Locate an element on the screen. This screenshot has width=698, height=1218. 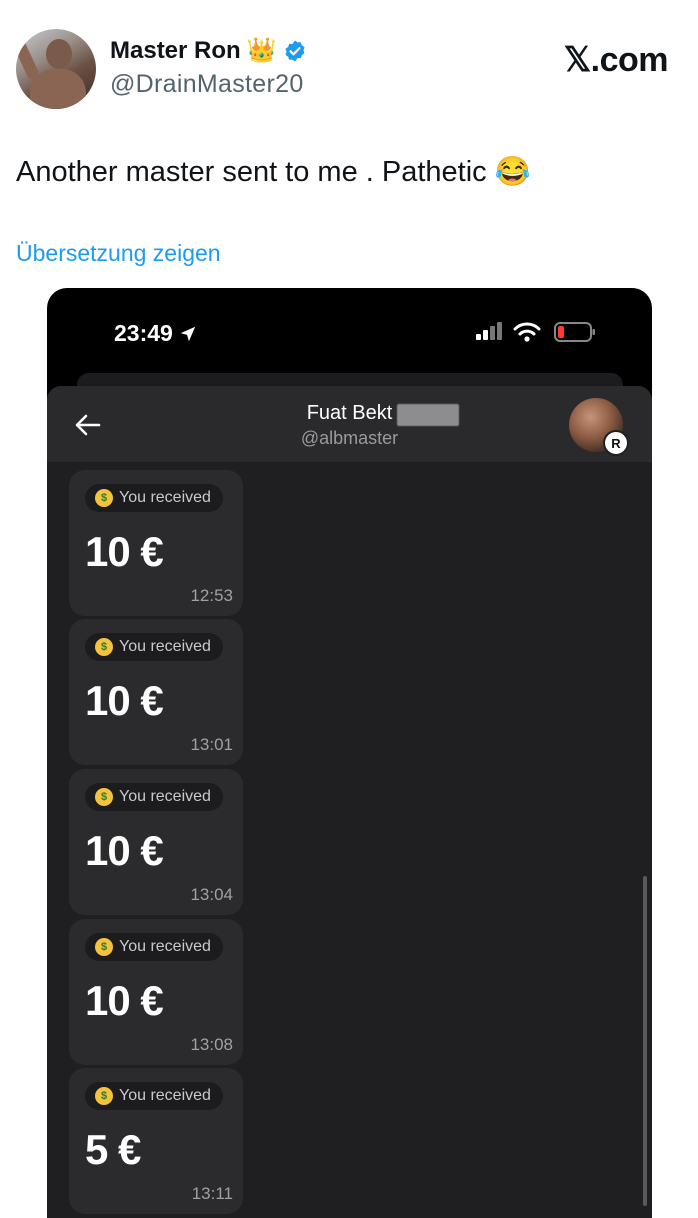
payment-card: $ You received 10 € 12:53 is located at coordinates (156, 543).